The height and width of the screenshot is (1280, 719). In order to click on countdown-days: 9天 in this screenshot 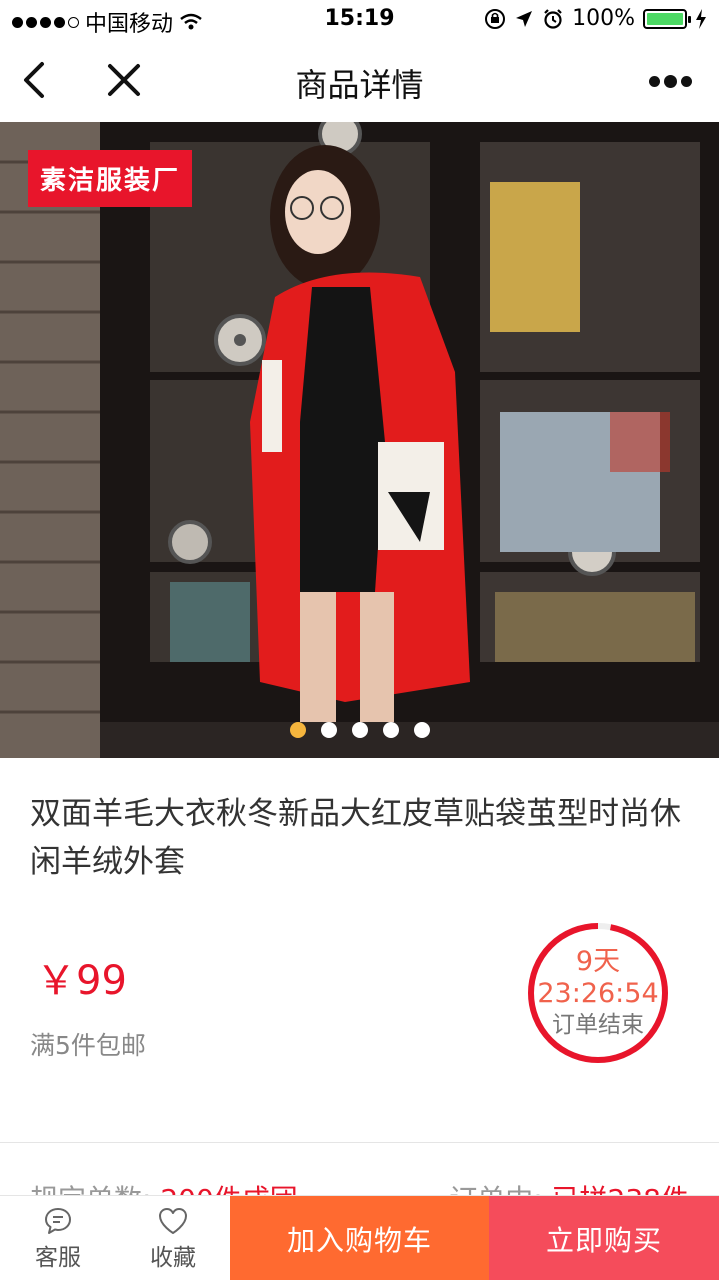, I will do `click(598, 961)`.